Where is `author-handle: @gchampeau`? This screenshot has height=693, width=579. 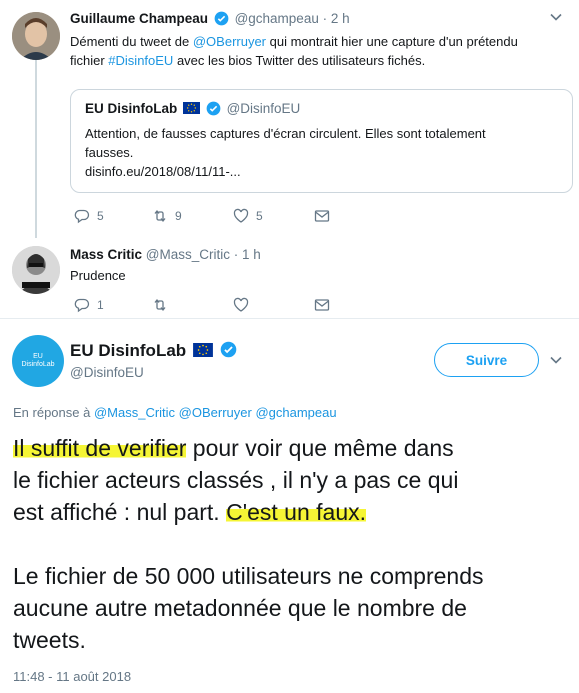 author-handle: @gchampeau is located at coordinates (277, 18).